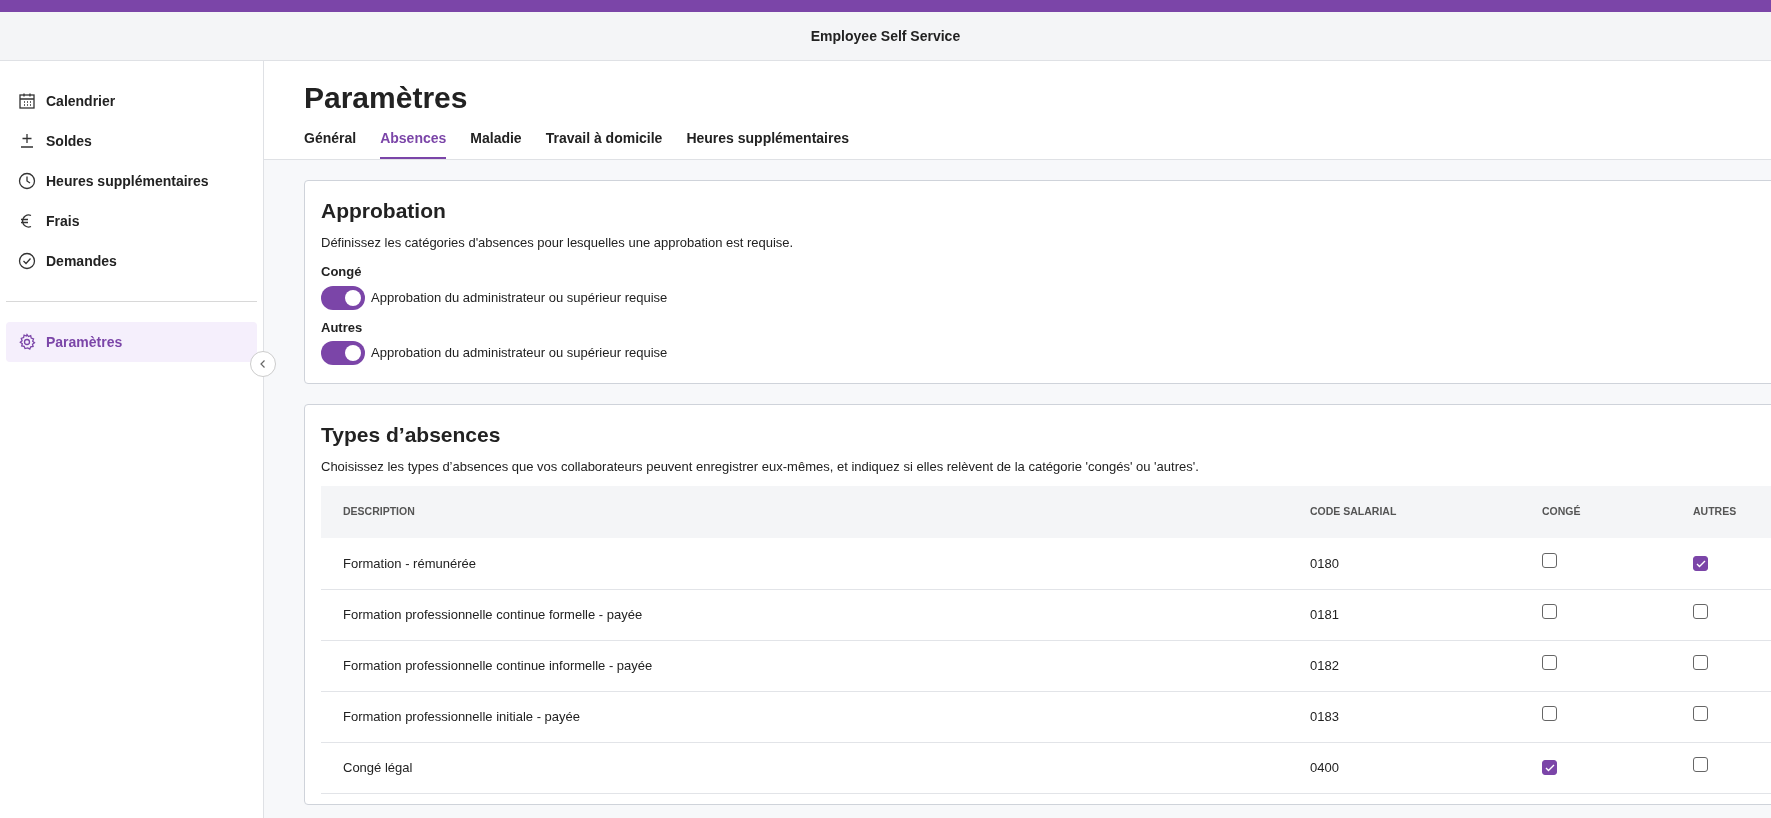  I want to click on table-cell: Formation - rémunérée, so click(804, 563).